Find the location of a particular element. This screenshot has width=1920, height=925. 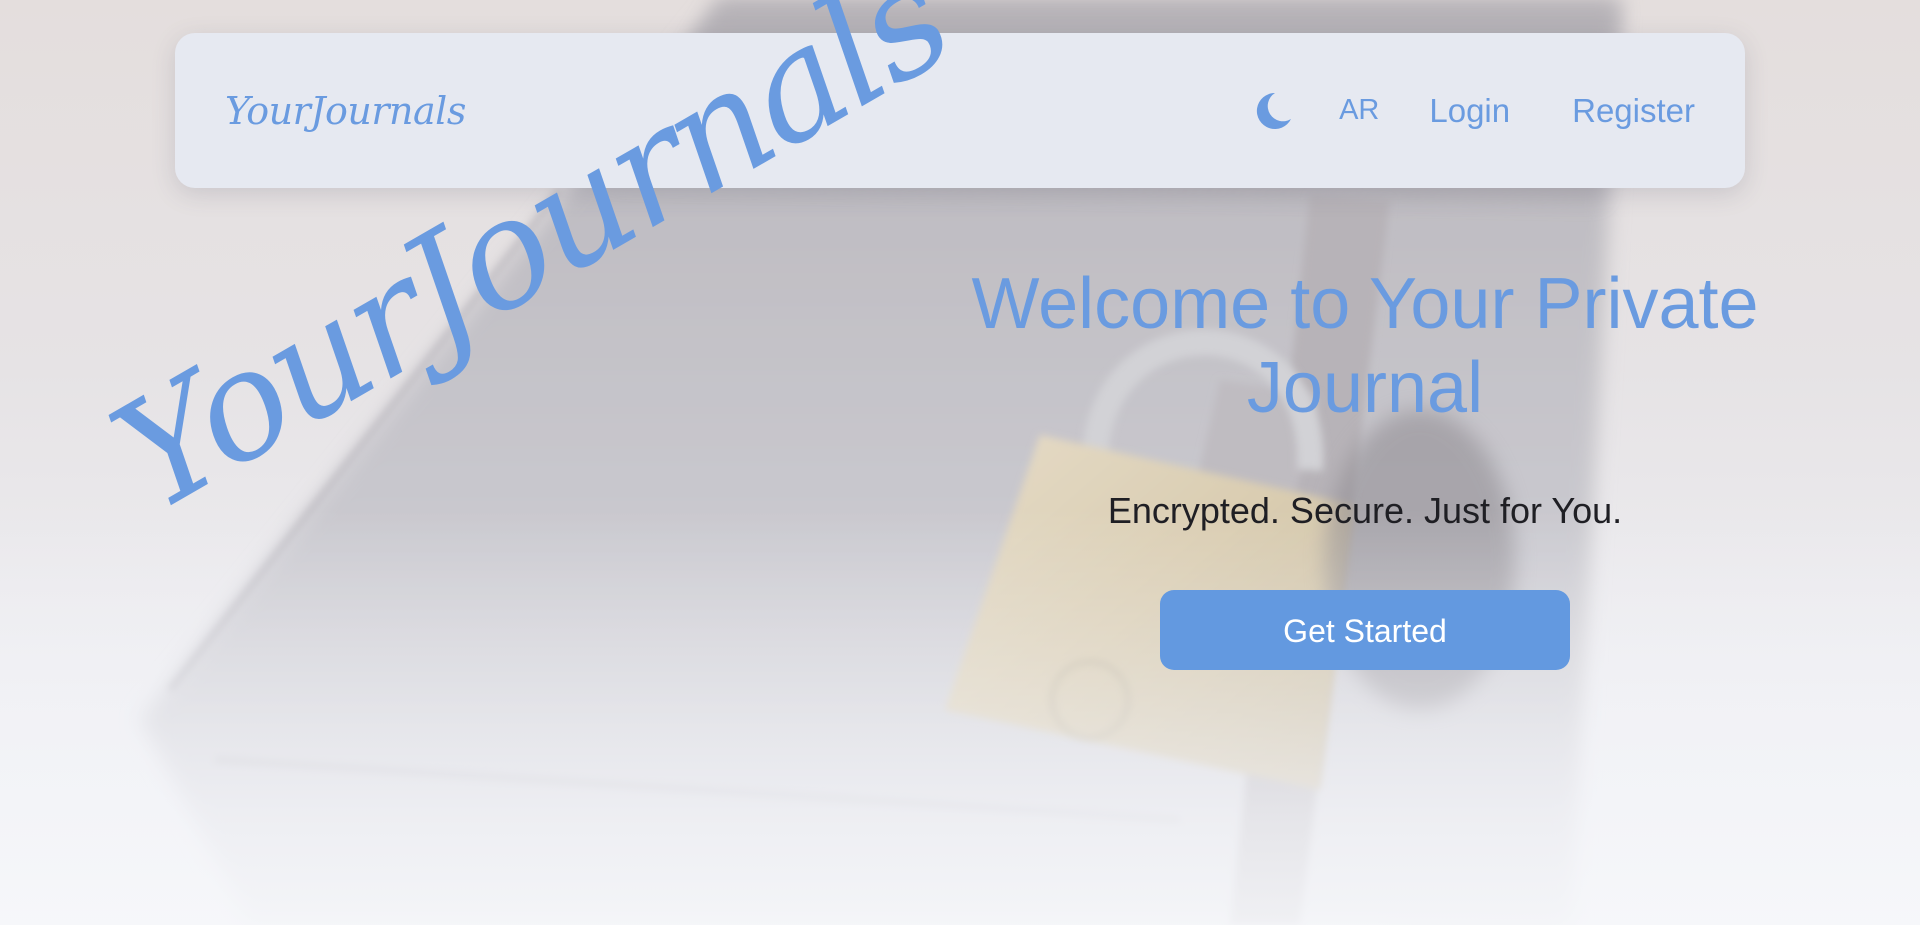

moon-icon is located at coordinates (1274, 110).